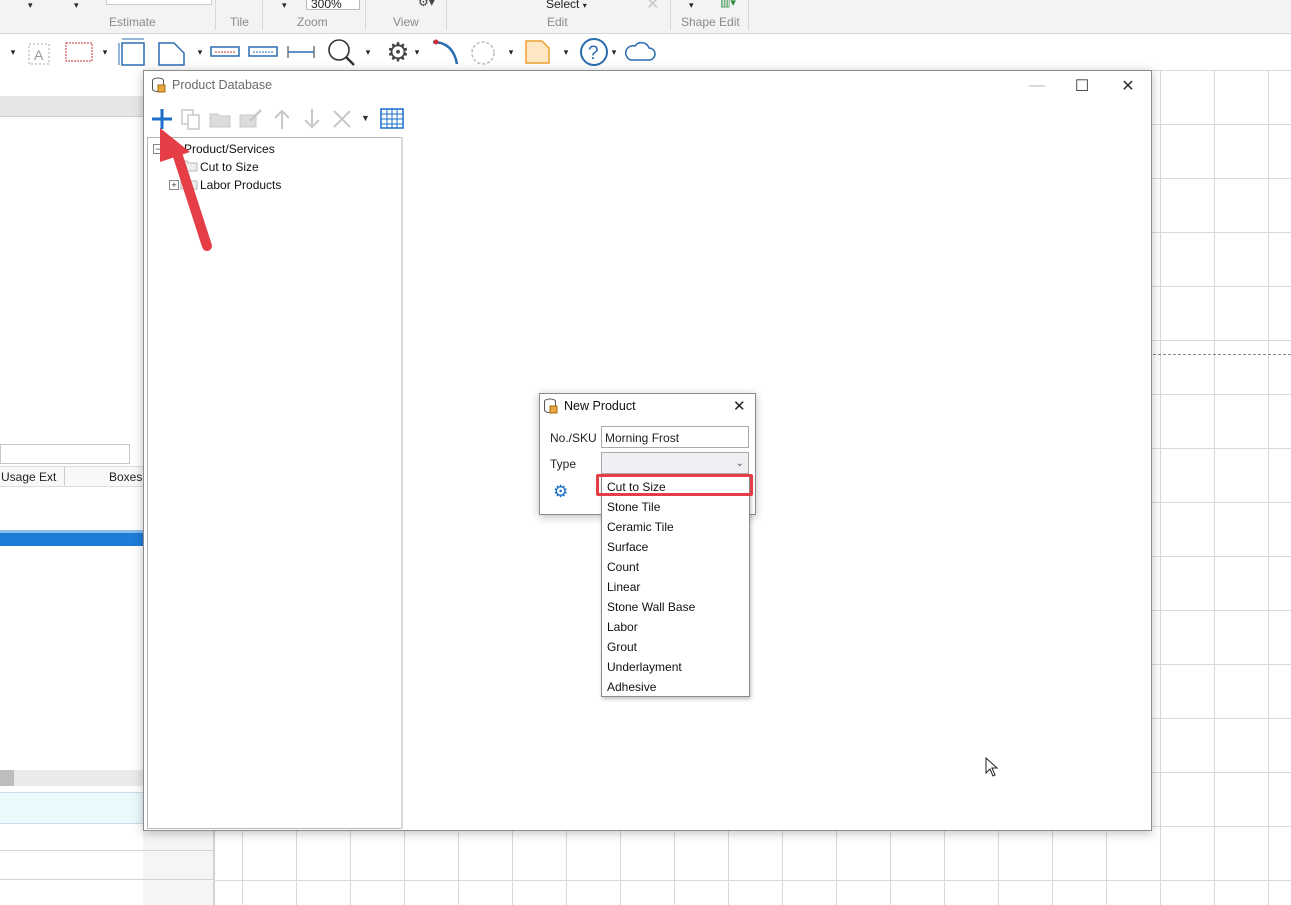  I want to click on sku-label: No./SKU, so click(573, 438).